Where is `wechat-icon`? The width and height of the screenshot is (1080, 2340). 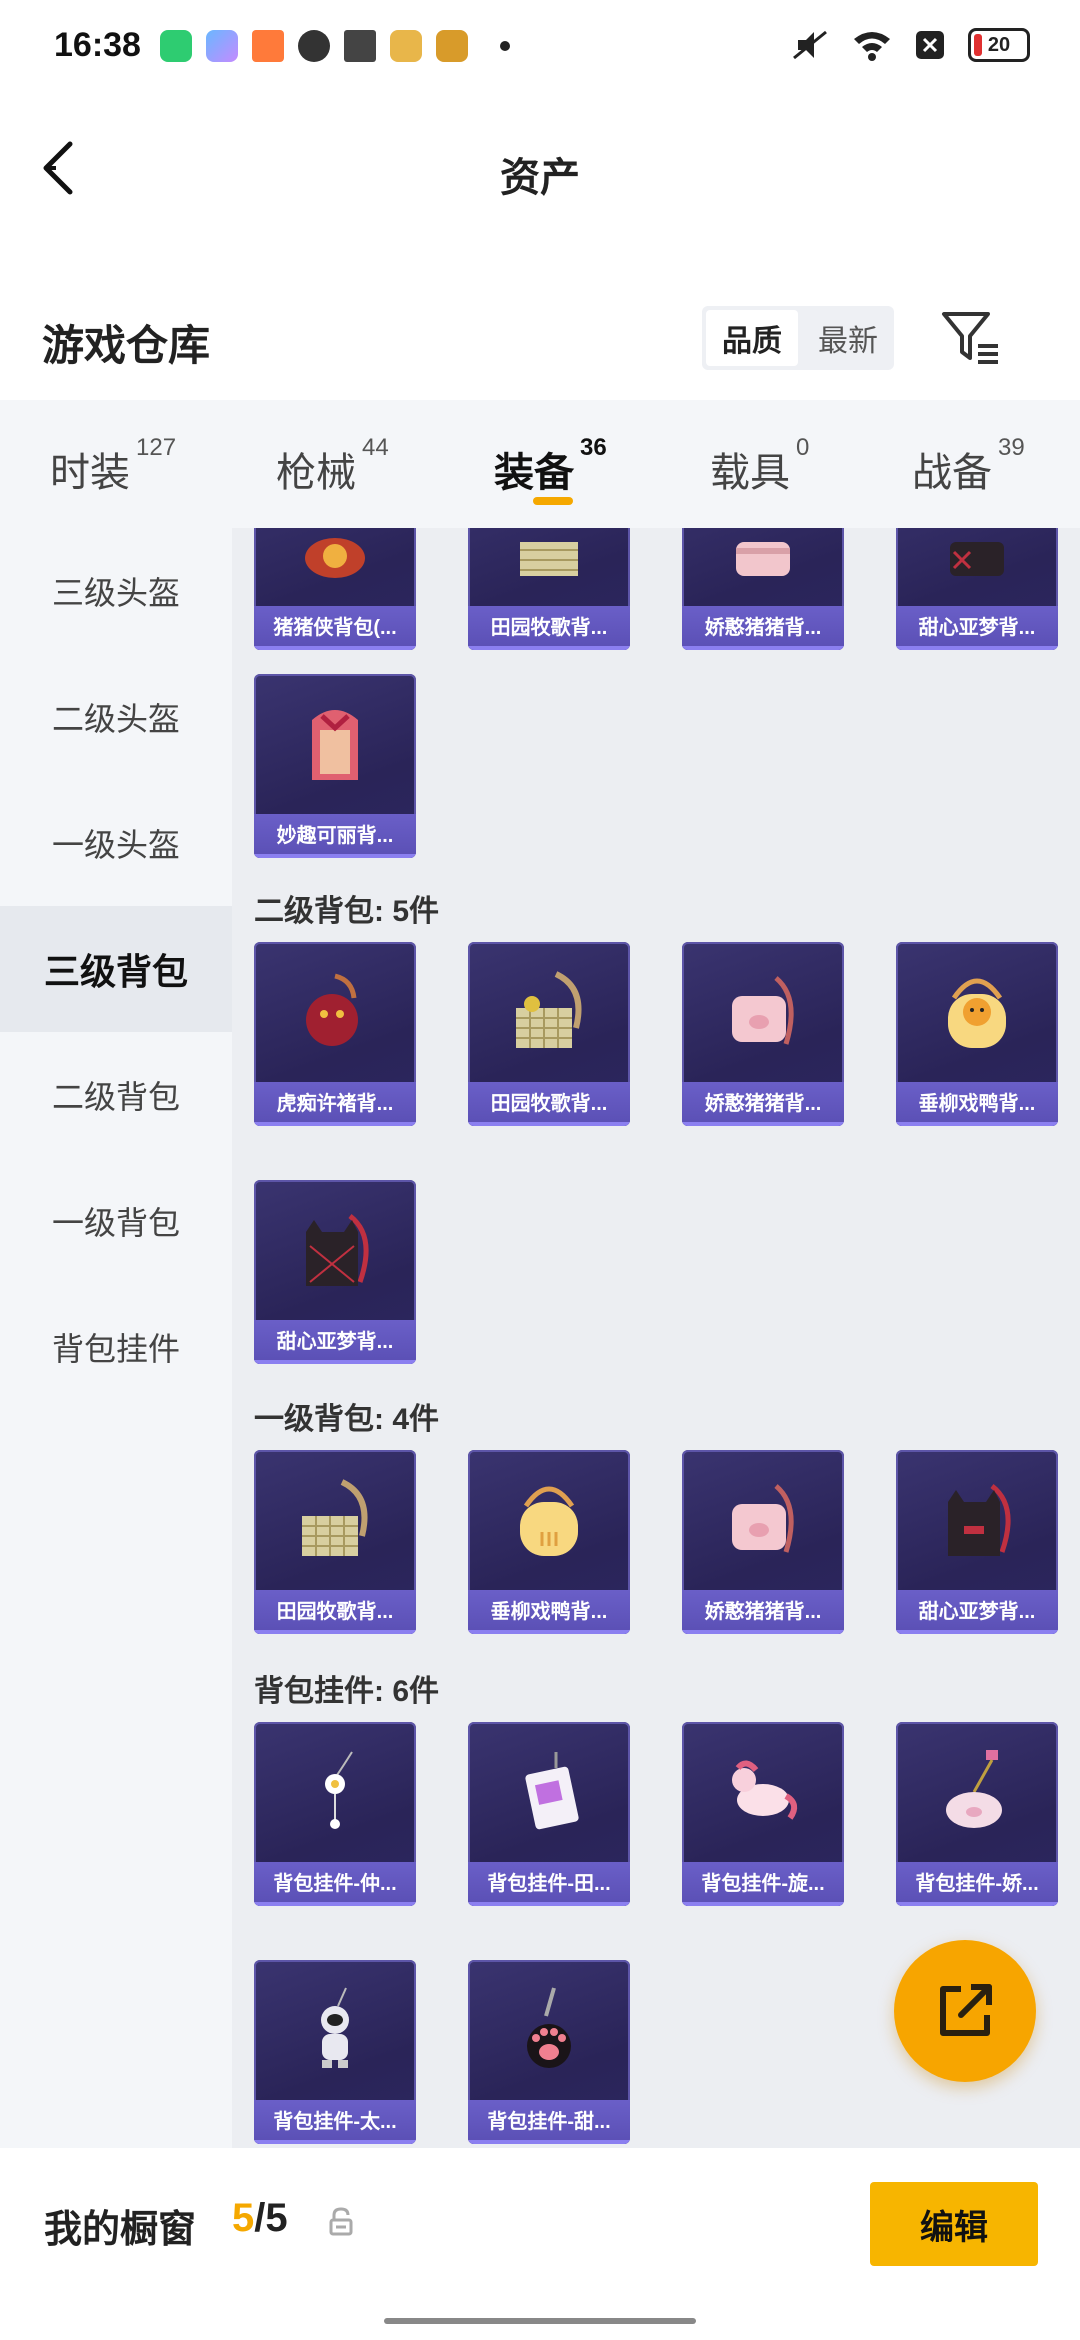 wechat-icon is located at coordinates (314, 46).